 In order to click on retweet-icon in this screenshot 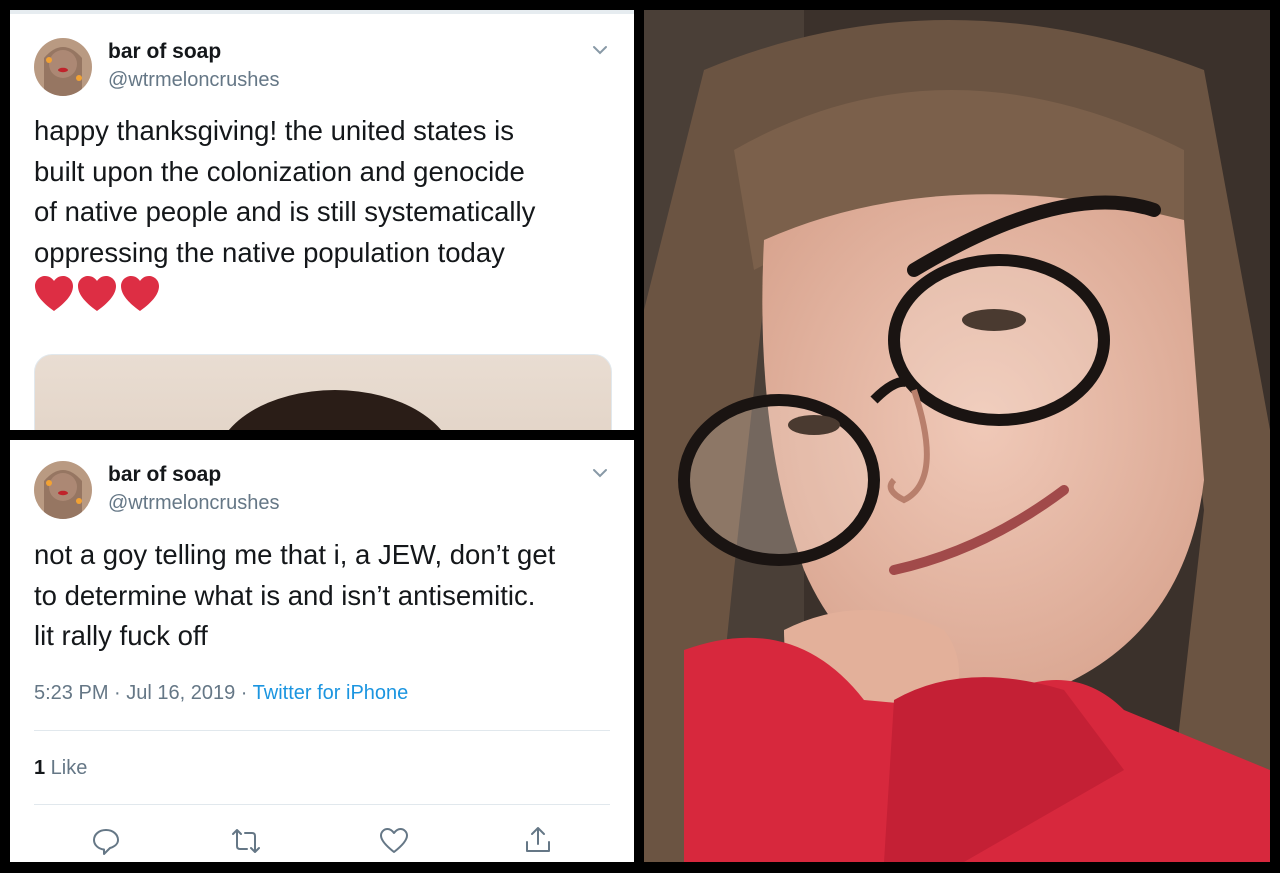, I will do `click(246, 841)`.